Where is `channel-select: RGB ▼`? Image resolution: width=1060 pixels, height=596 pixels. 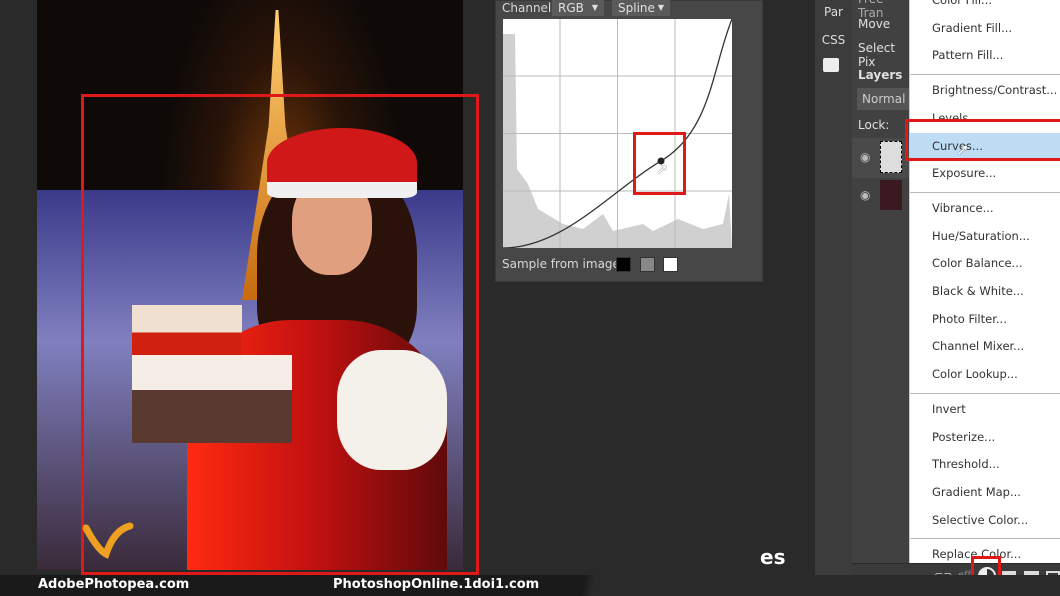
channel-select: RGB ▼ is located at coordinates (578, 8).